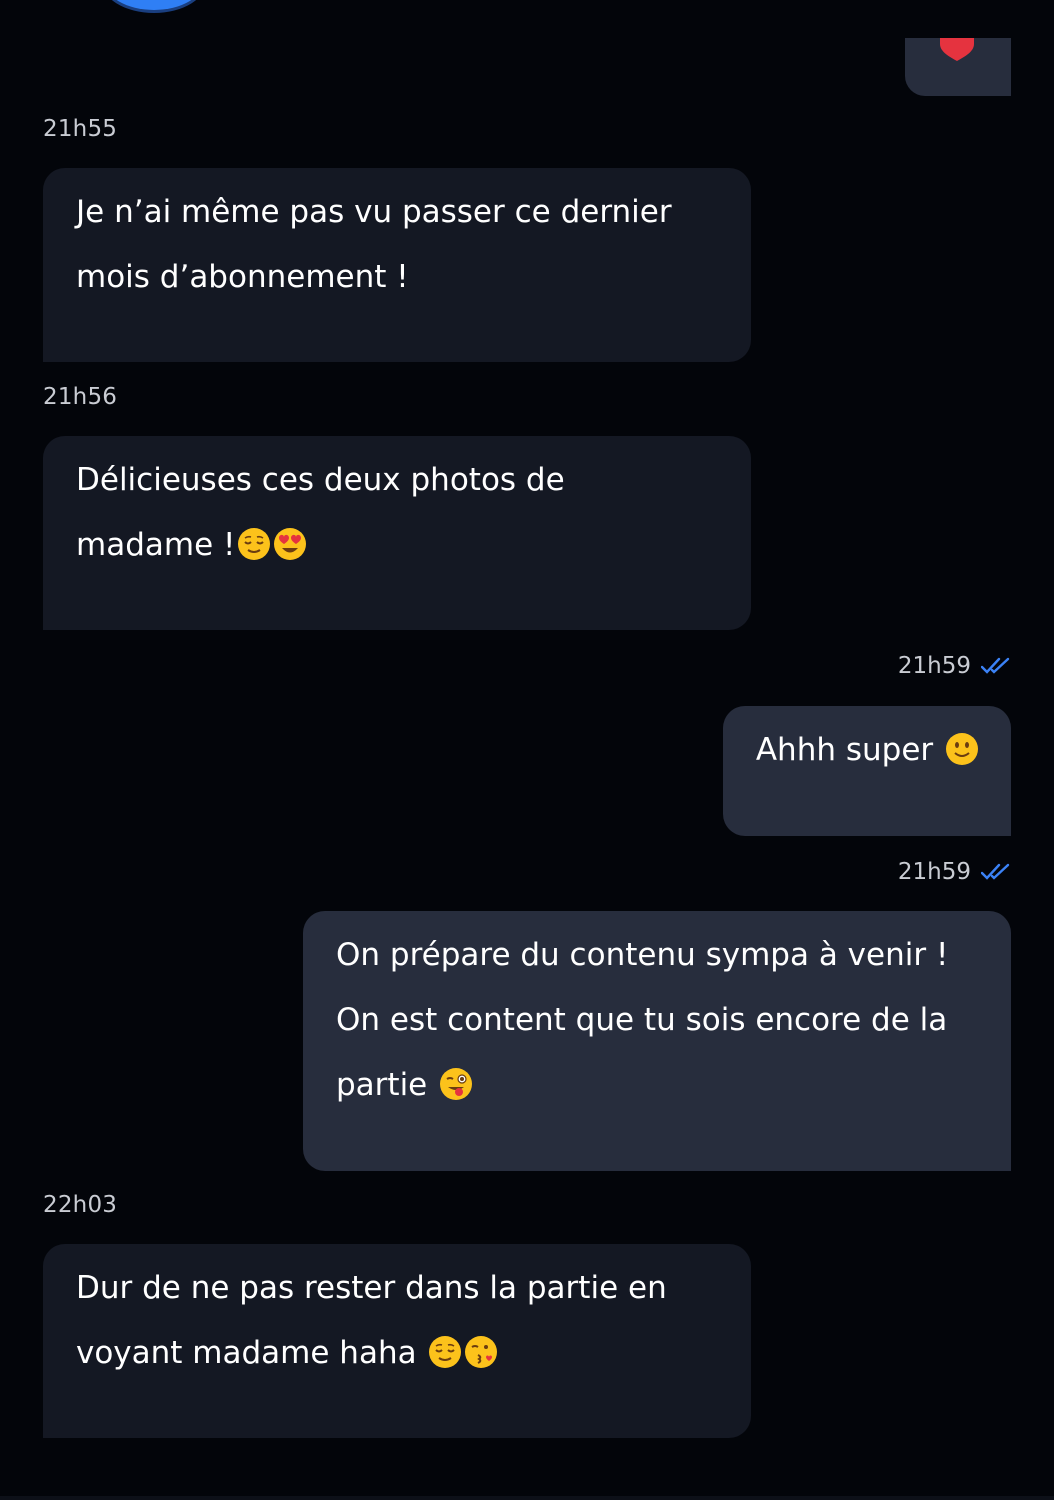  Describe the element at coordinates (657, 1085) in the screenshot. I see `message-line: partie` at that location.